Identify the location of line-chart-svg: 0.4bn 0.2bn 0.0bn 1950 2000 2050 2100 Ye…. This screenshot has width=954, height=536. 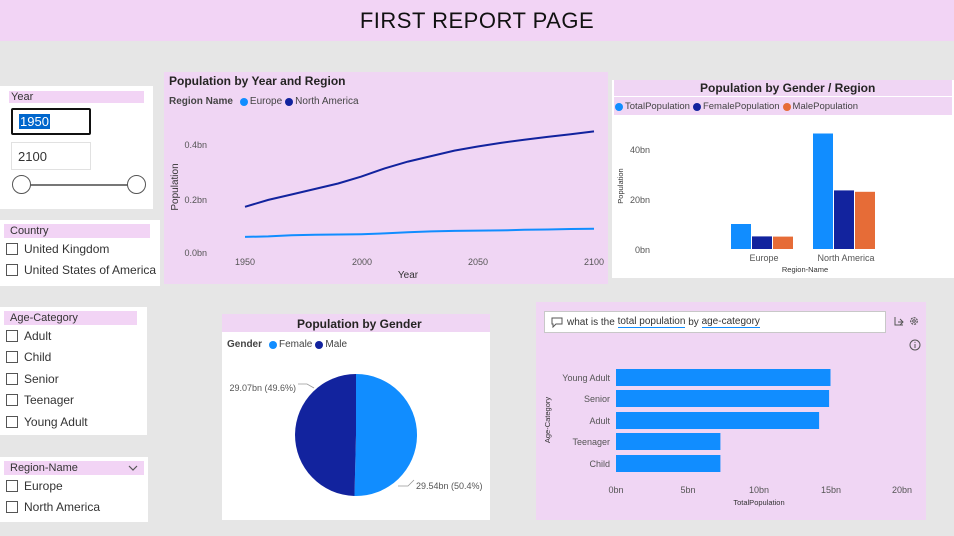
(387, 205).